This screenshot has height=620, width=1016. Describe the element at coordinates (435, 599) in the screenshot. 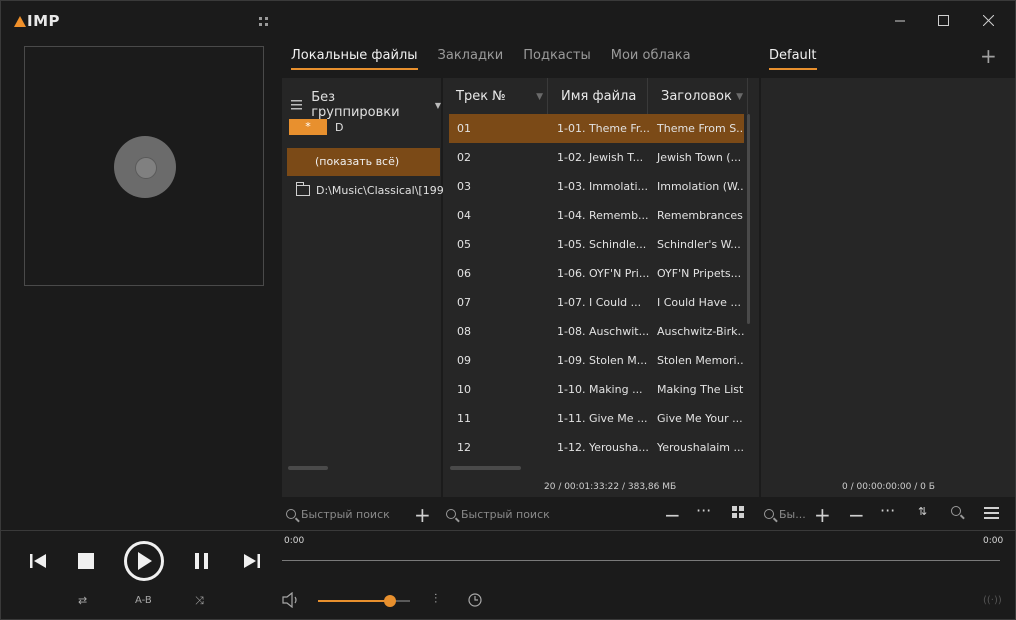

I see `equalizer-button: ⫶` at that location.